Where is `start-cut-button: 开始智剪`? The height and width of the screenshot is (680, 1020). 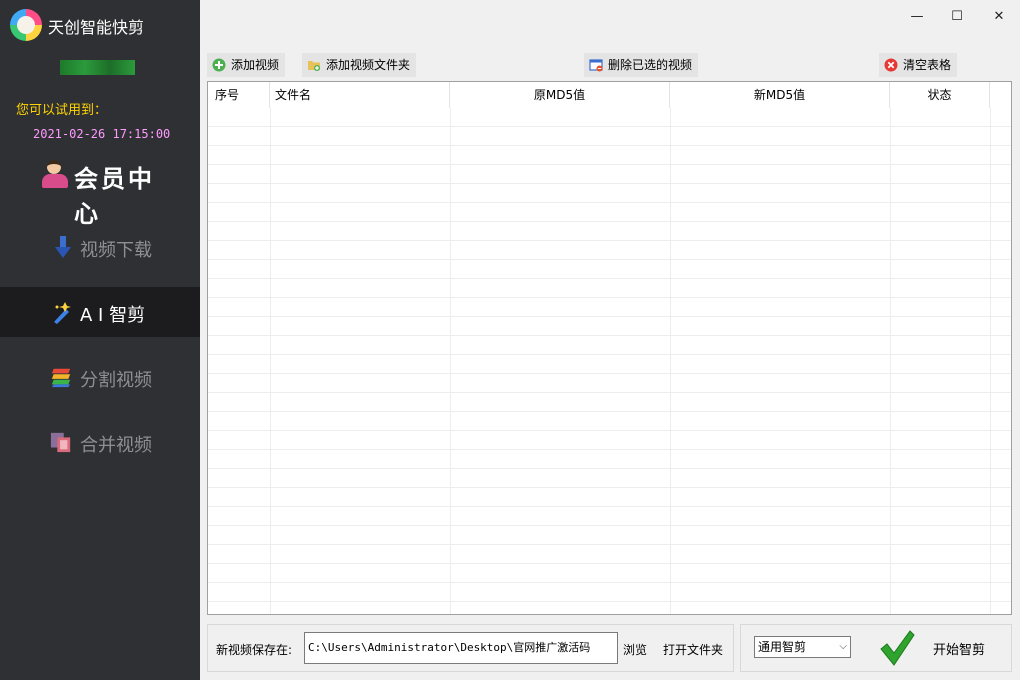 start-cut-button: 开始智剪 is located at coordinates (959, 648).